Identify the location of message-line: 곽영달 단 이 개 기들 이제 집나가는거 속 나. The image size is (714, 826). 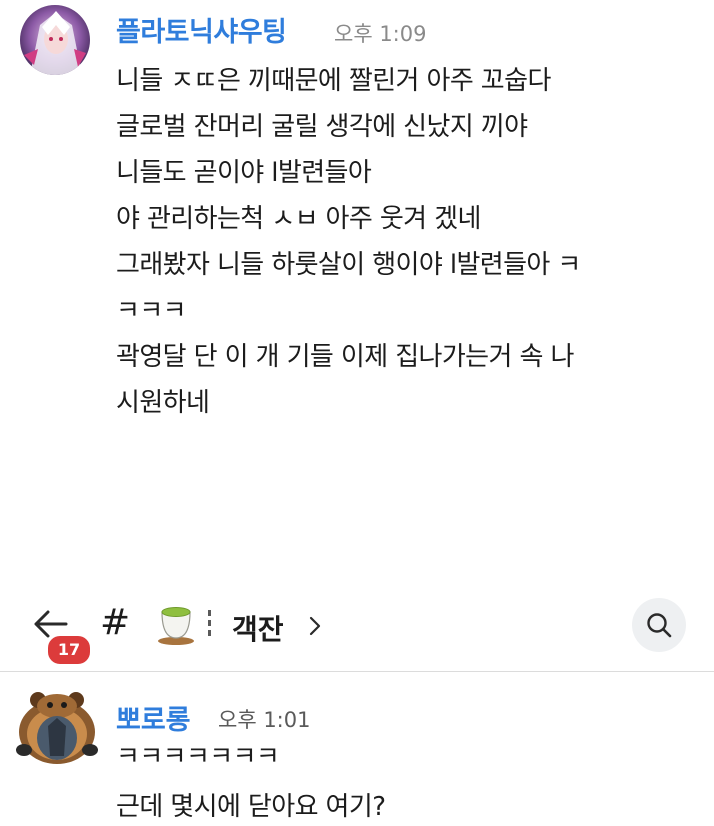
(345, 357).